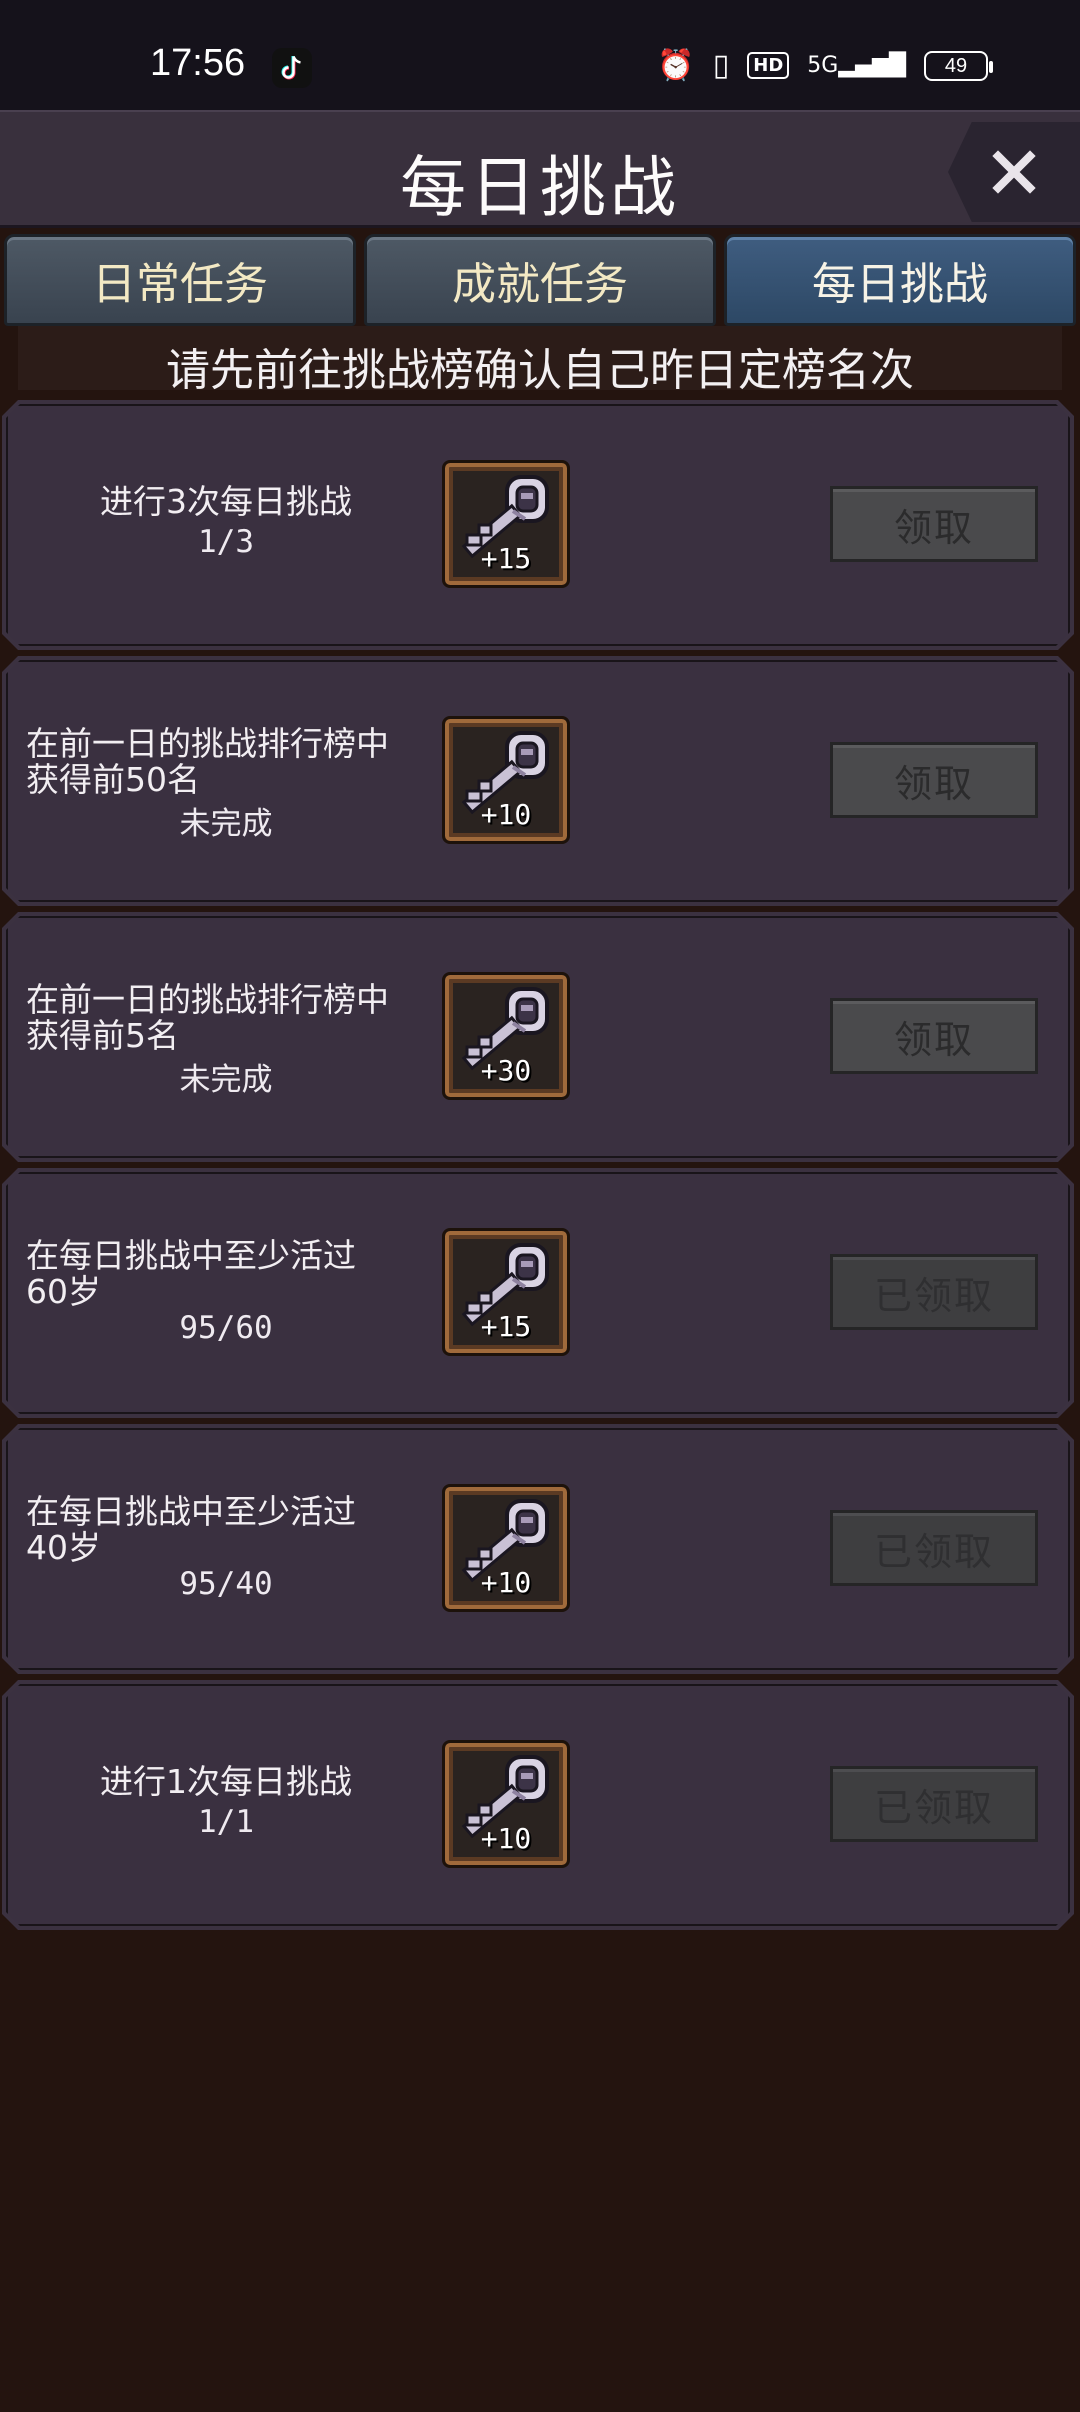  What do you see at coordinates (63, 1291) in the screenshot?
I see `task-description-line2: 60岁` at bounding box center [63, 1291].